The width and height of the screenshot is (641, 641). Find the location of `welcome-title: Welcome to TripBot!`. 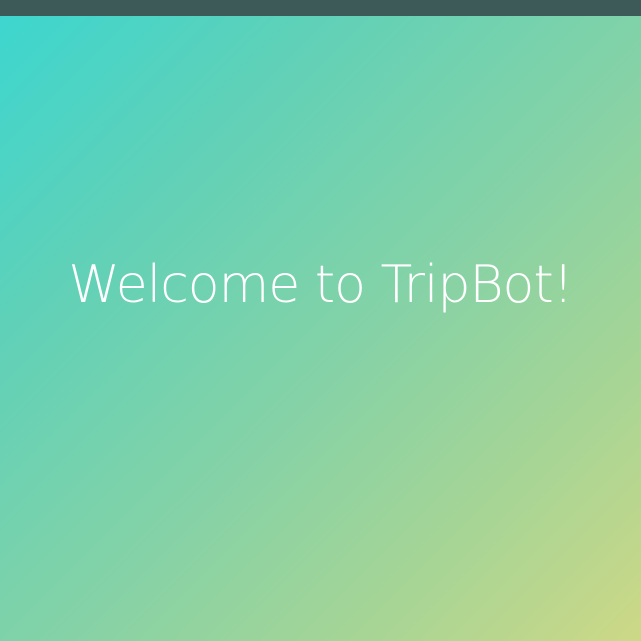

welcome-title: Welcome to TripBot! is located at coordinates (320, 285).